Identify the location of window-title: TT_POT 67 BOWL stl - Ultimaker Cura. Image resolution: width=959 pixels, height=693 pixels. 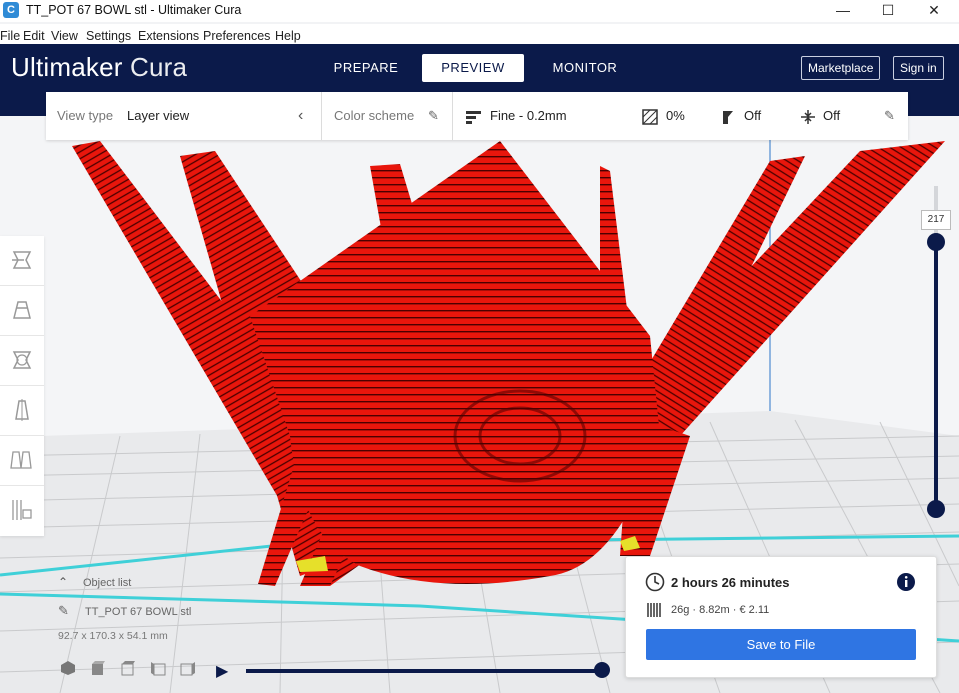
(134, 10).